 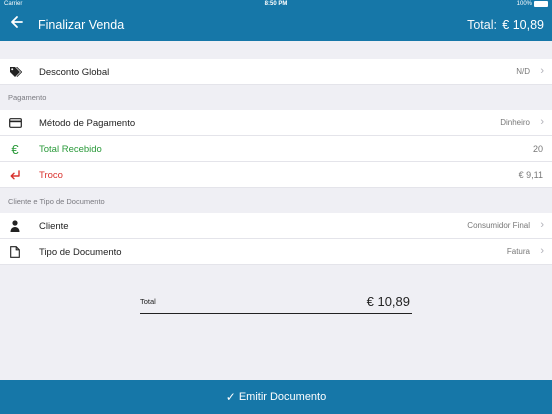 I want to click on battery-percent: 100%, so click(x=524, y=4).